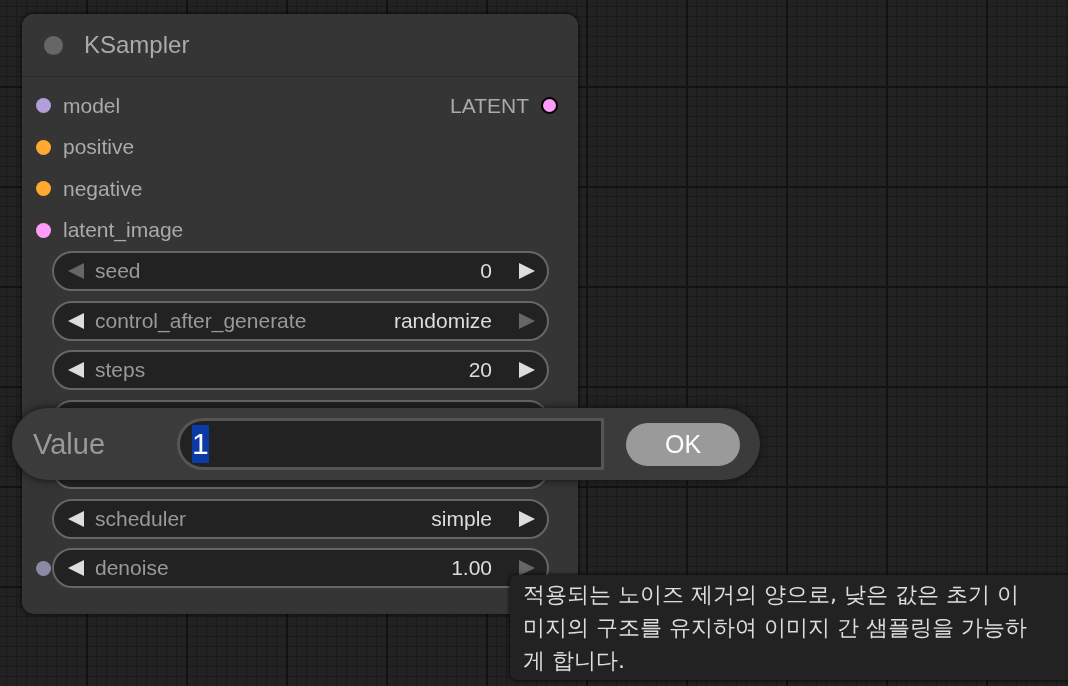  What do you see at coordinates (442, 320) in the screenshot?
I see `widget-value: randomize` at bounding box center [442, 320].